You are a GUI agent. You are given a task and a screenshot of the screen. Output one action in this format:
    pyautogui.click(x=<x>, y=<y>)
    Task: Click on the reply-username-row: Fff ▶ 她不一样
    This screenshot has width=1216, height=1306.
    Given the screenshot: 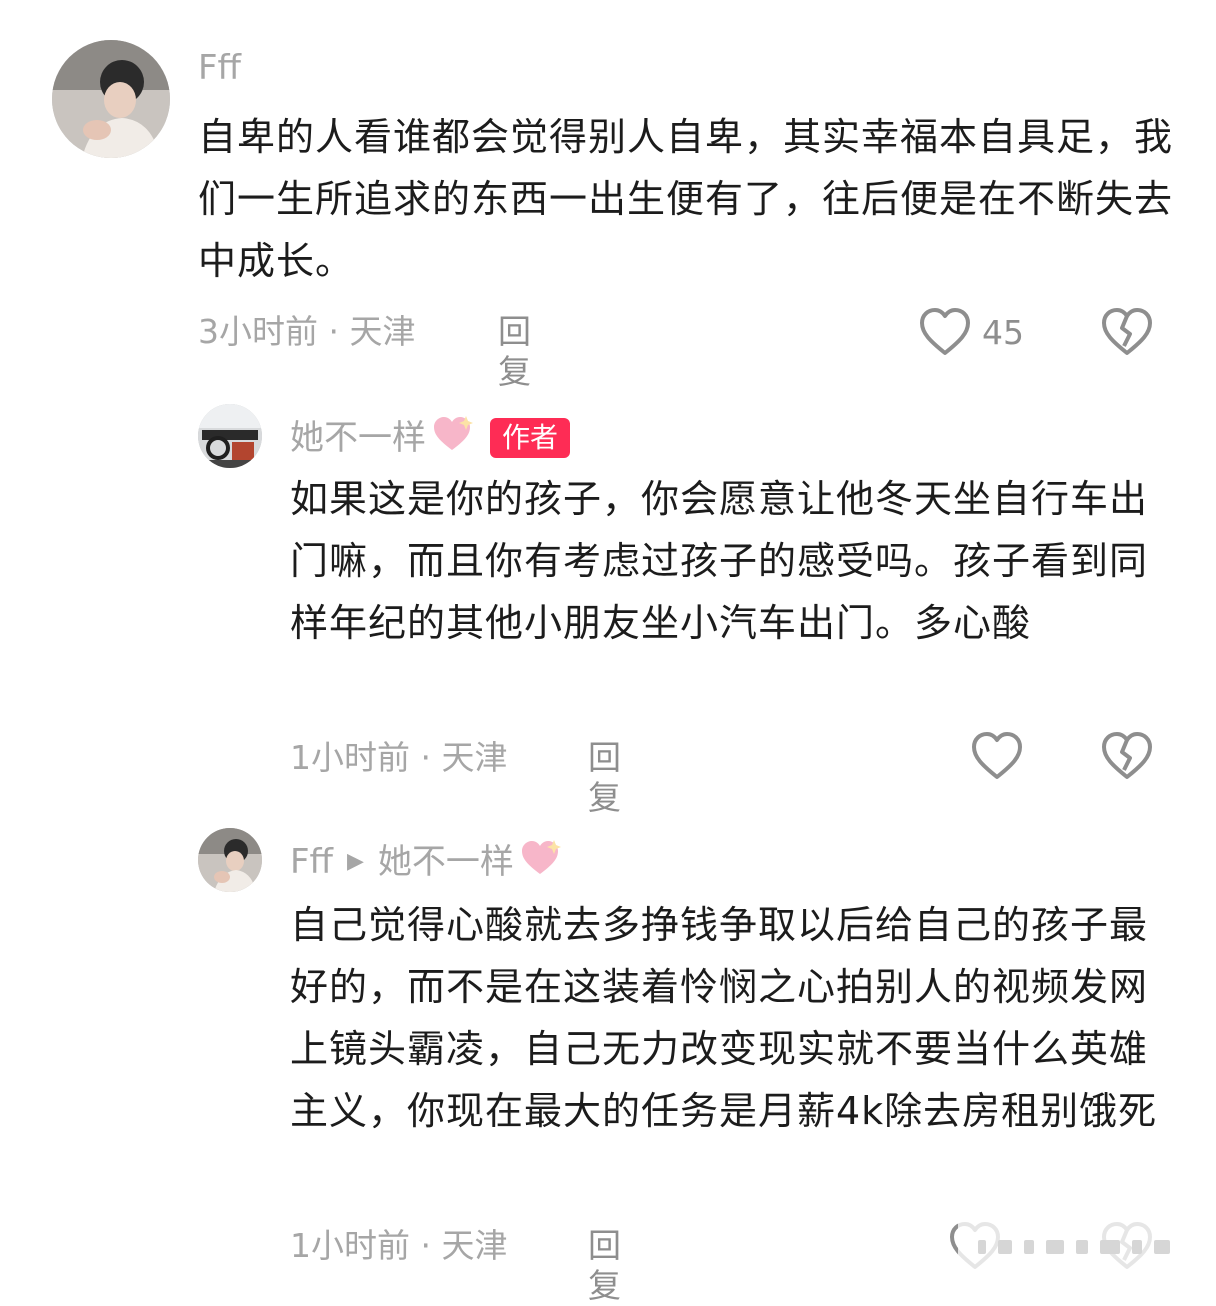 What is the action you would take?
    pyautogui.click(x=428, y=861)
    